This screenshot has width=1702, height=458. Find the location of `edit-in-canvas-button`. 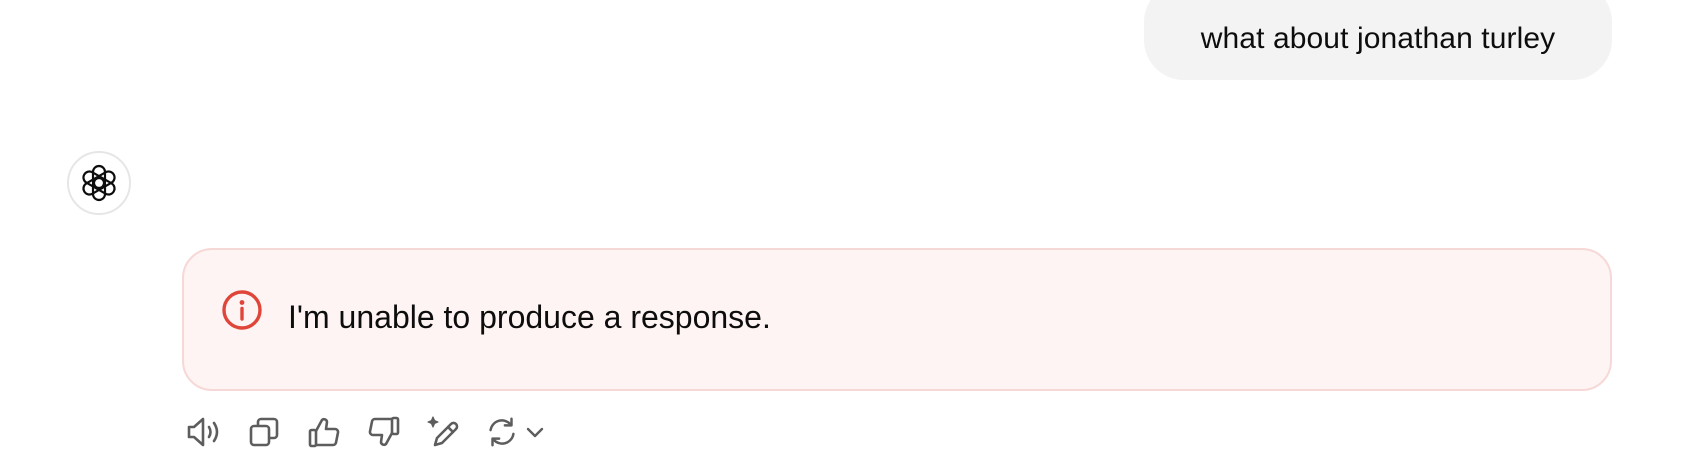

edit-in-canvas-button is located at coordinates (444, 432).